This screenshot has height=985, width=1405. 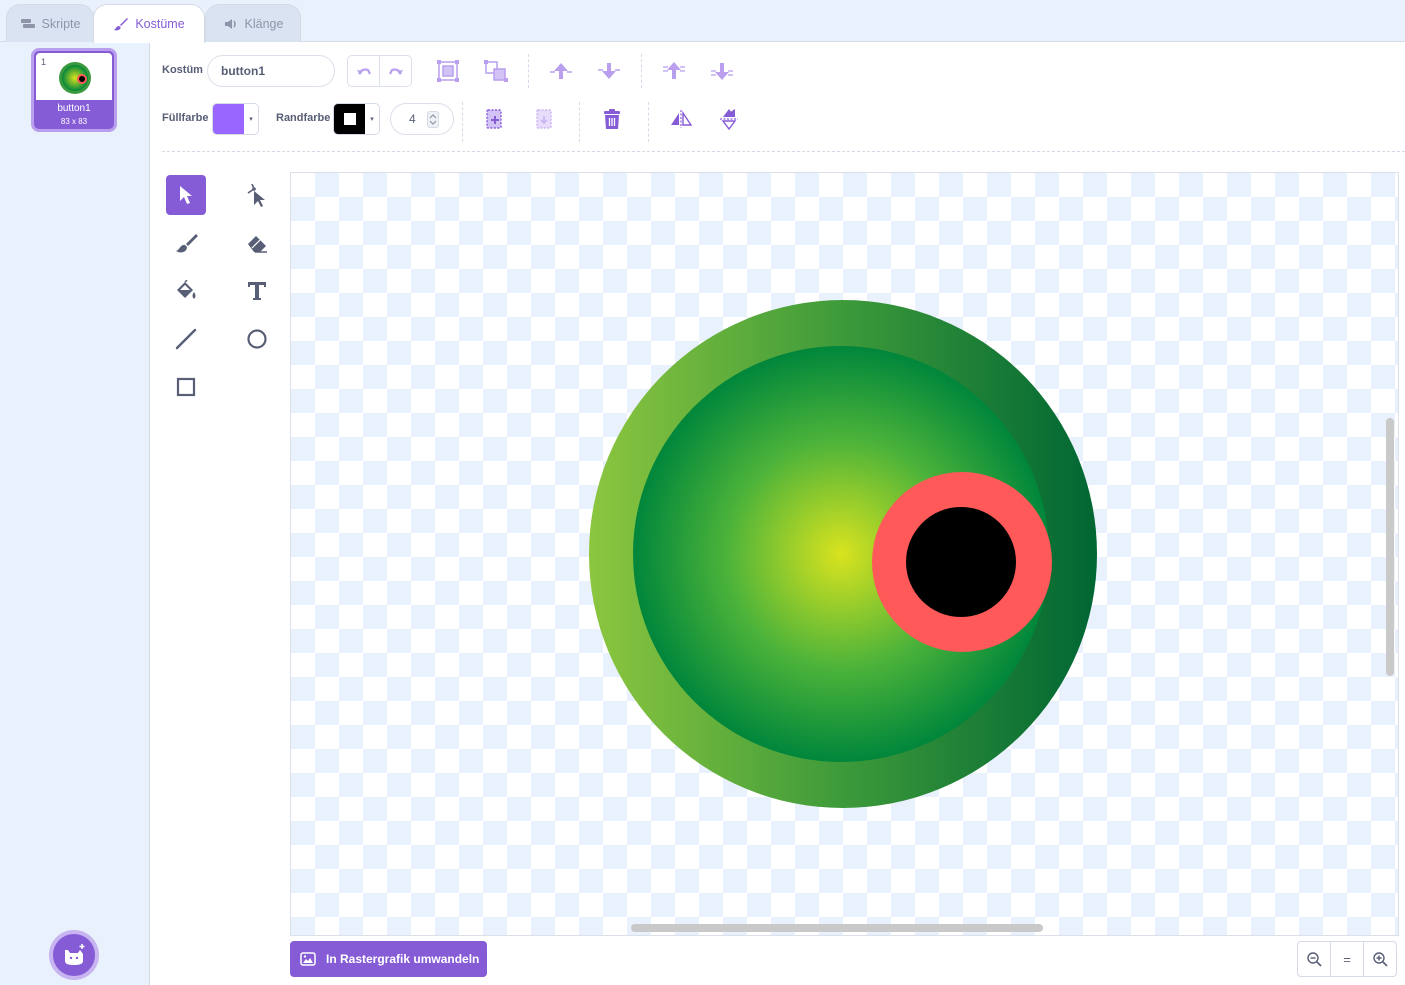 I want to click on costume-name-input: button1, so click(x=271, y=71).